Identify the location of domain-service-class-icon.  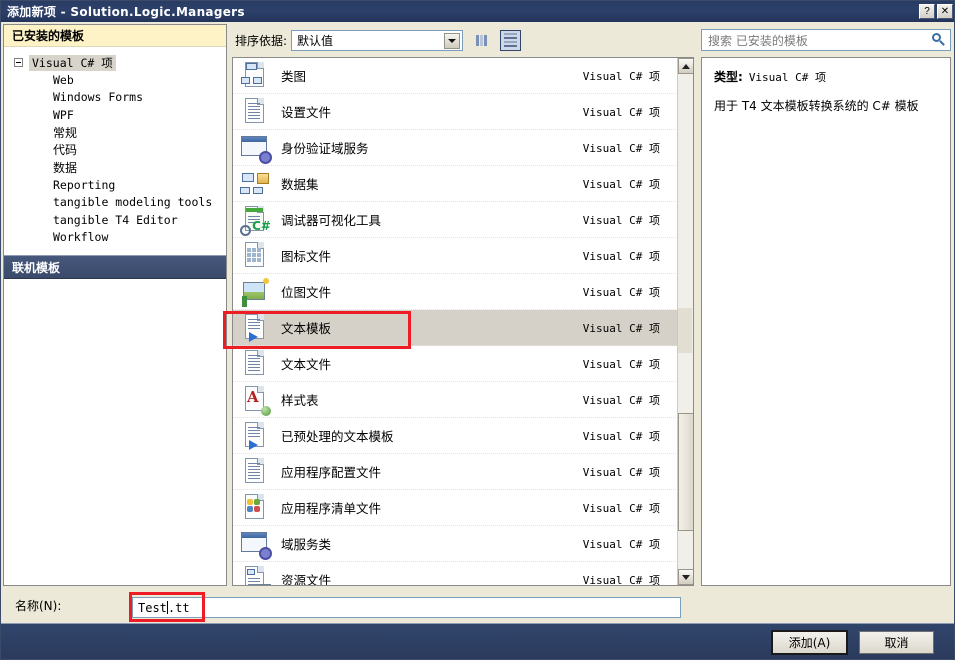
(255, 544).